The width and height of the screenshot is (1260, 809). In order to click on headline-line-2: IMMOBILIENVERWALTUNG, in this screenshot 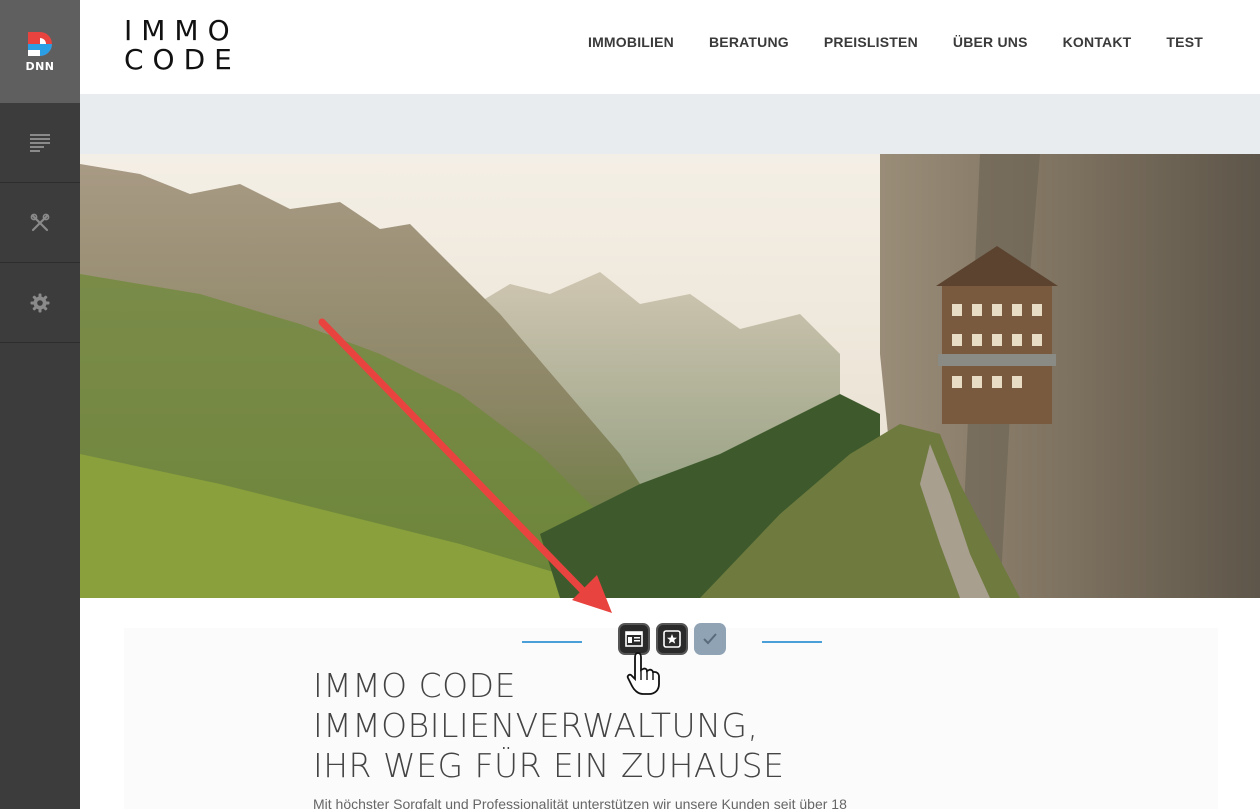, I will do `click(536, 725)`.